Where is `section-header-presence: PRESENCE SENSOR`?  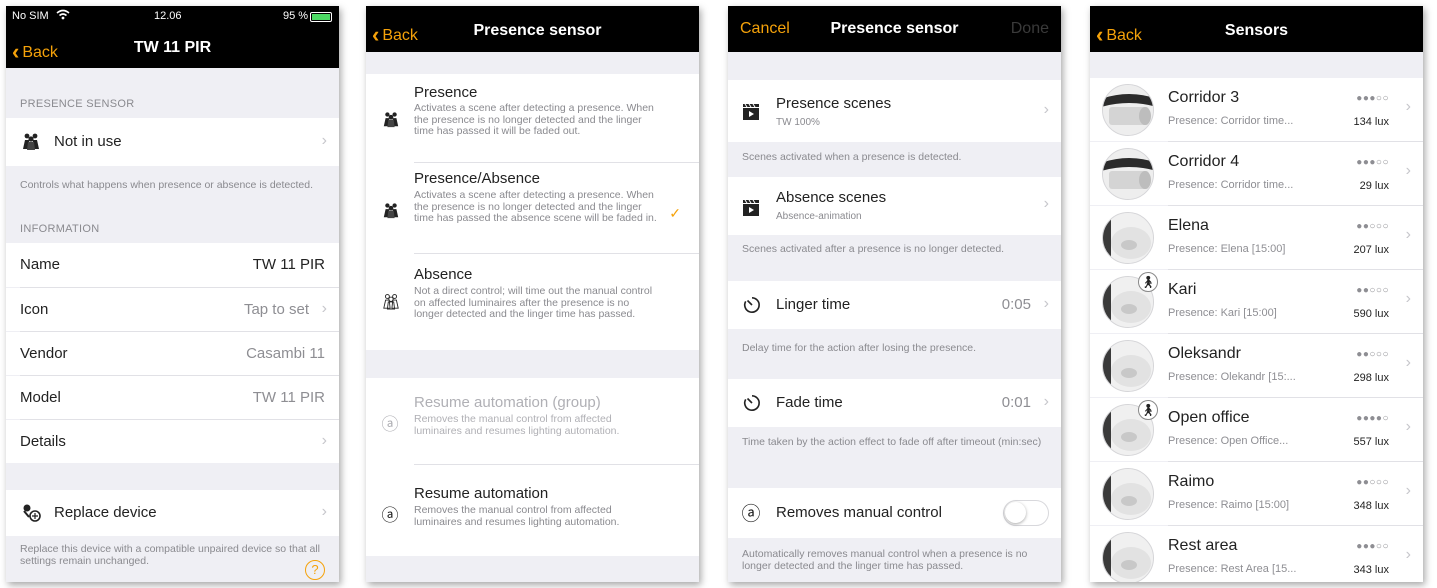 section-header-presence: PRESENCE SENSOR is located at coordinates (77, 104).